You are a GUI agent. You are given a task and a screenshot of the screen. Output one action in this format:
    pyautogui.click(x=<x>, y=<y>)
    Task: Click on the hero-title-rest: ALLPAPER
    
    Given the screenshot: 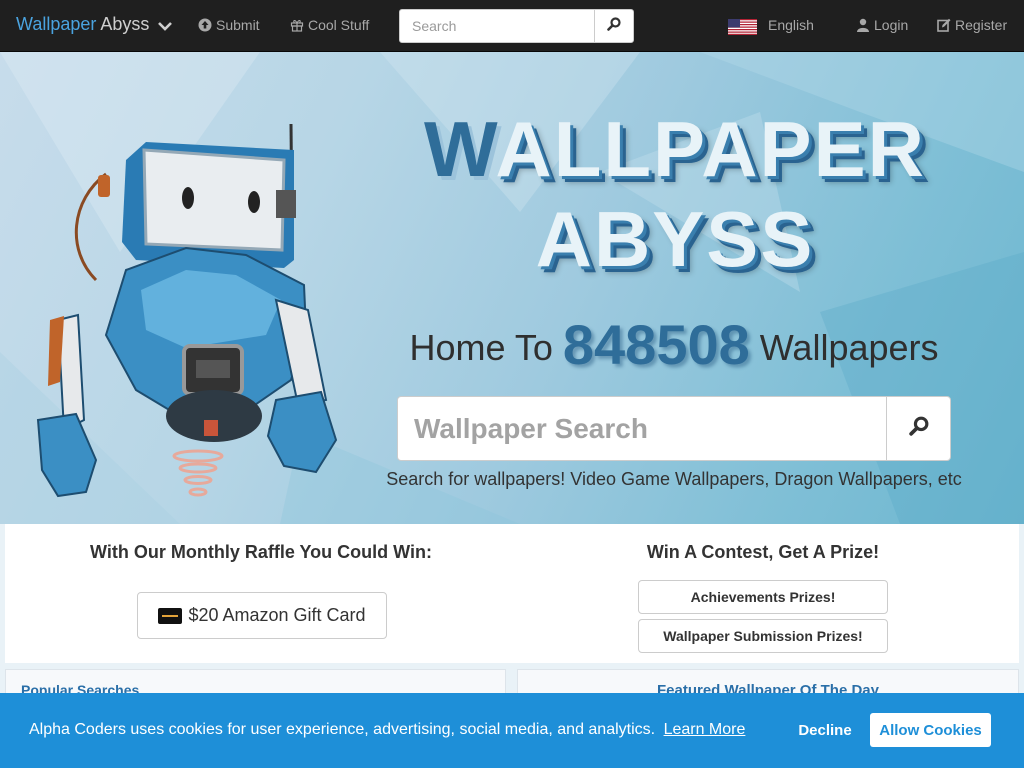 What is the action you would take?
    pyautogui.click(x=710, y=149)
    